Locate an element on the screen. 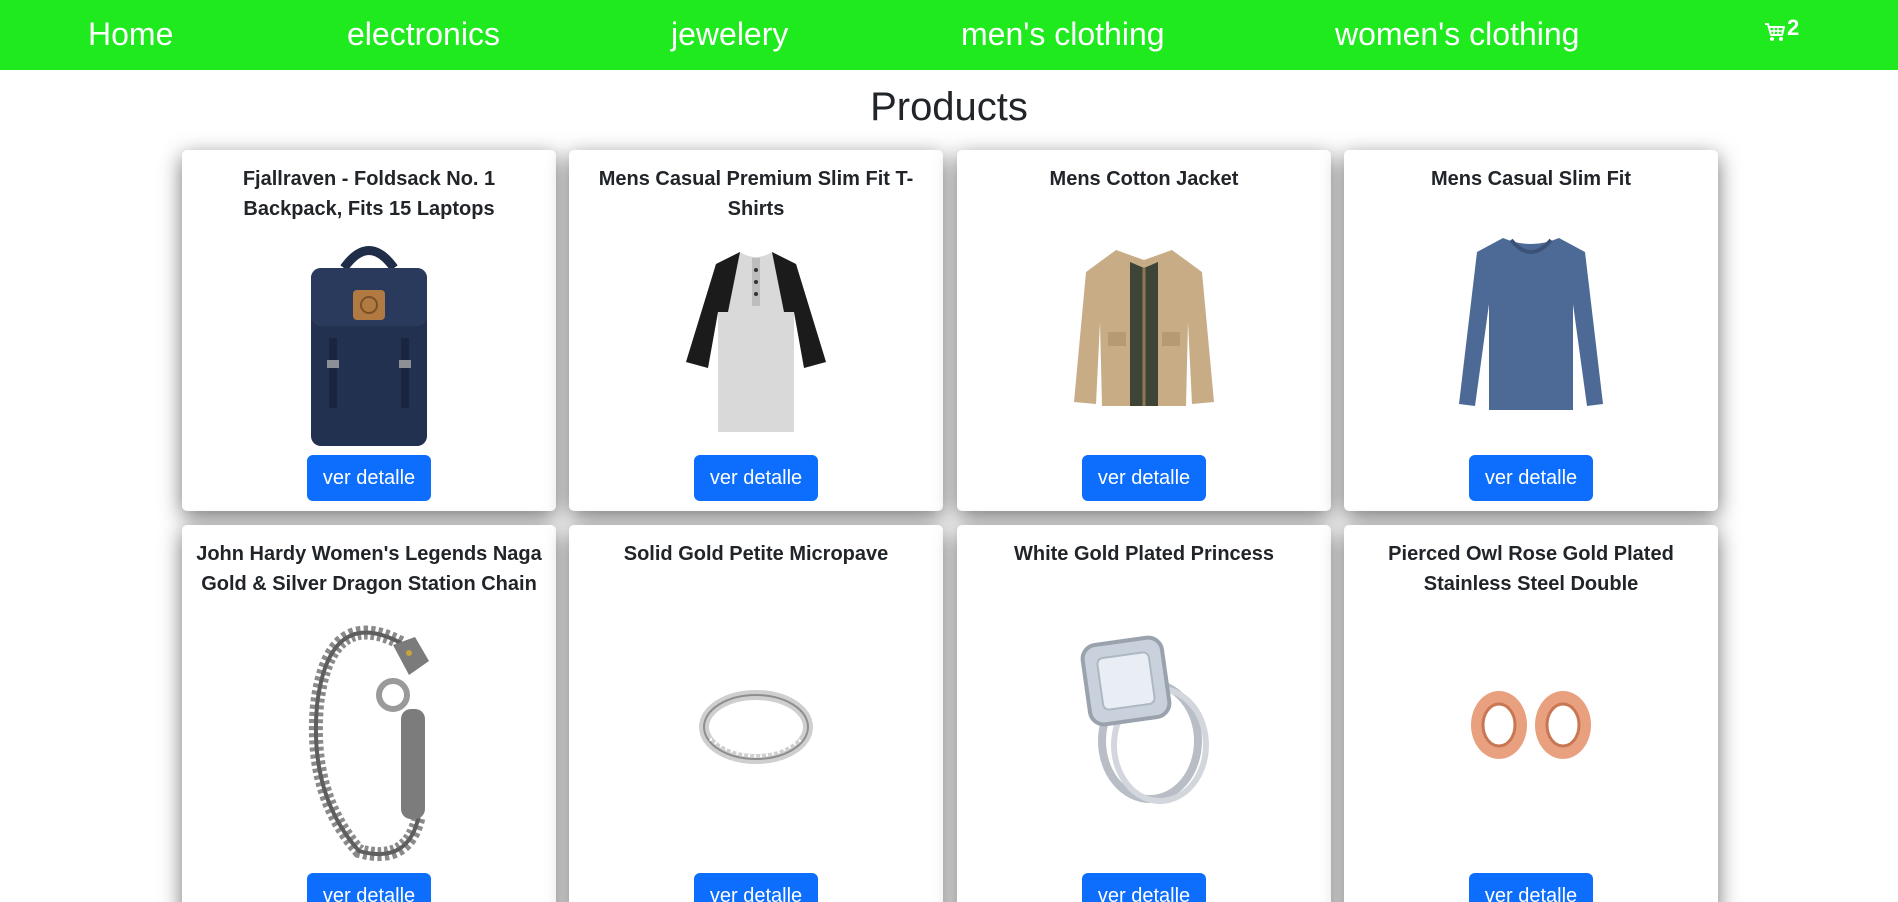 This screenshot has height=902, width=1898. nav-link-electronics: electronics is located at coordinates (423, 35).